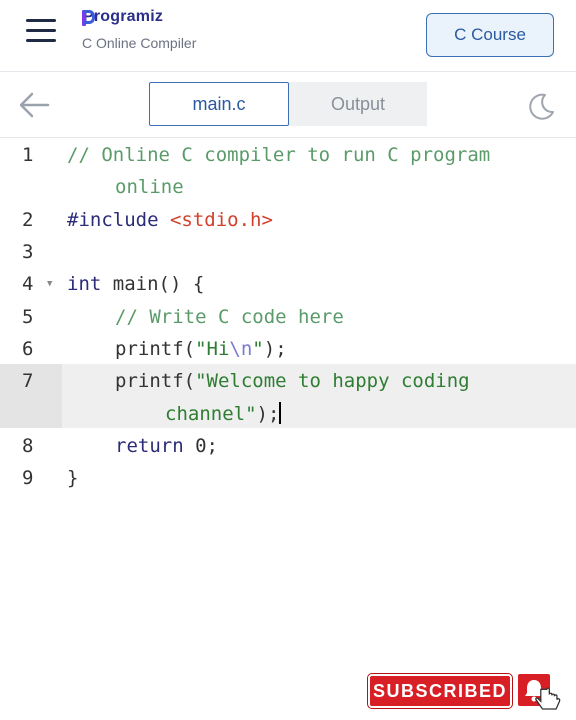 Image resolution: width=576 pixels, height=720 pixels. Describe the element at coordinates (34, 105) in the screenshot. I see `back-arrow-icon` at that location.